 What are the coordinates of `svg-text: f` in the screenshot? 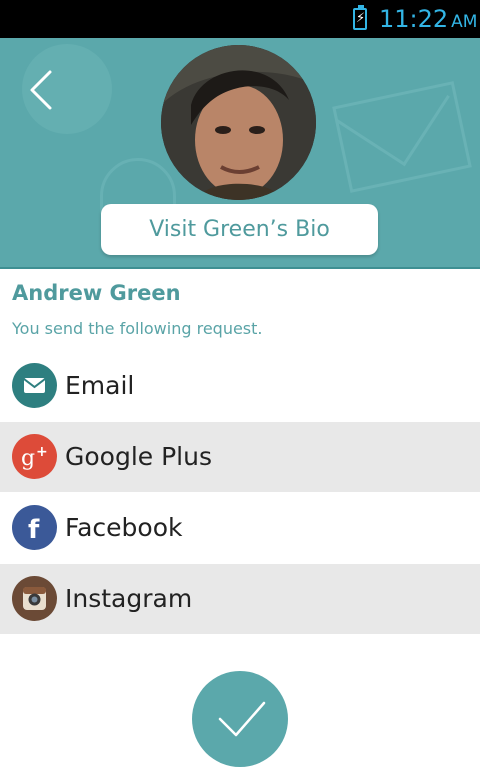 It's located at (34, 530).